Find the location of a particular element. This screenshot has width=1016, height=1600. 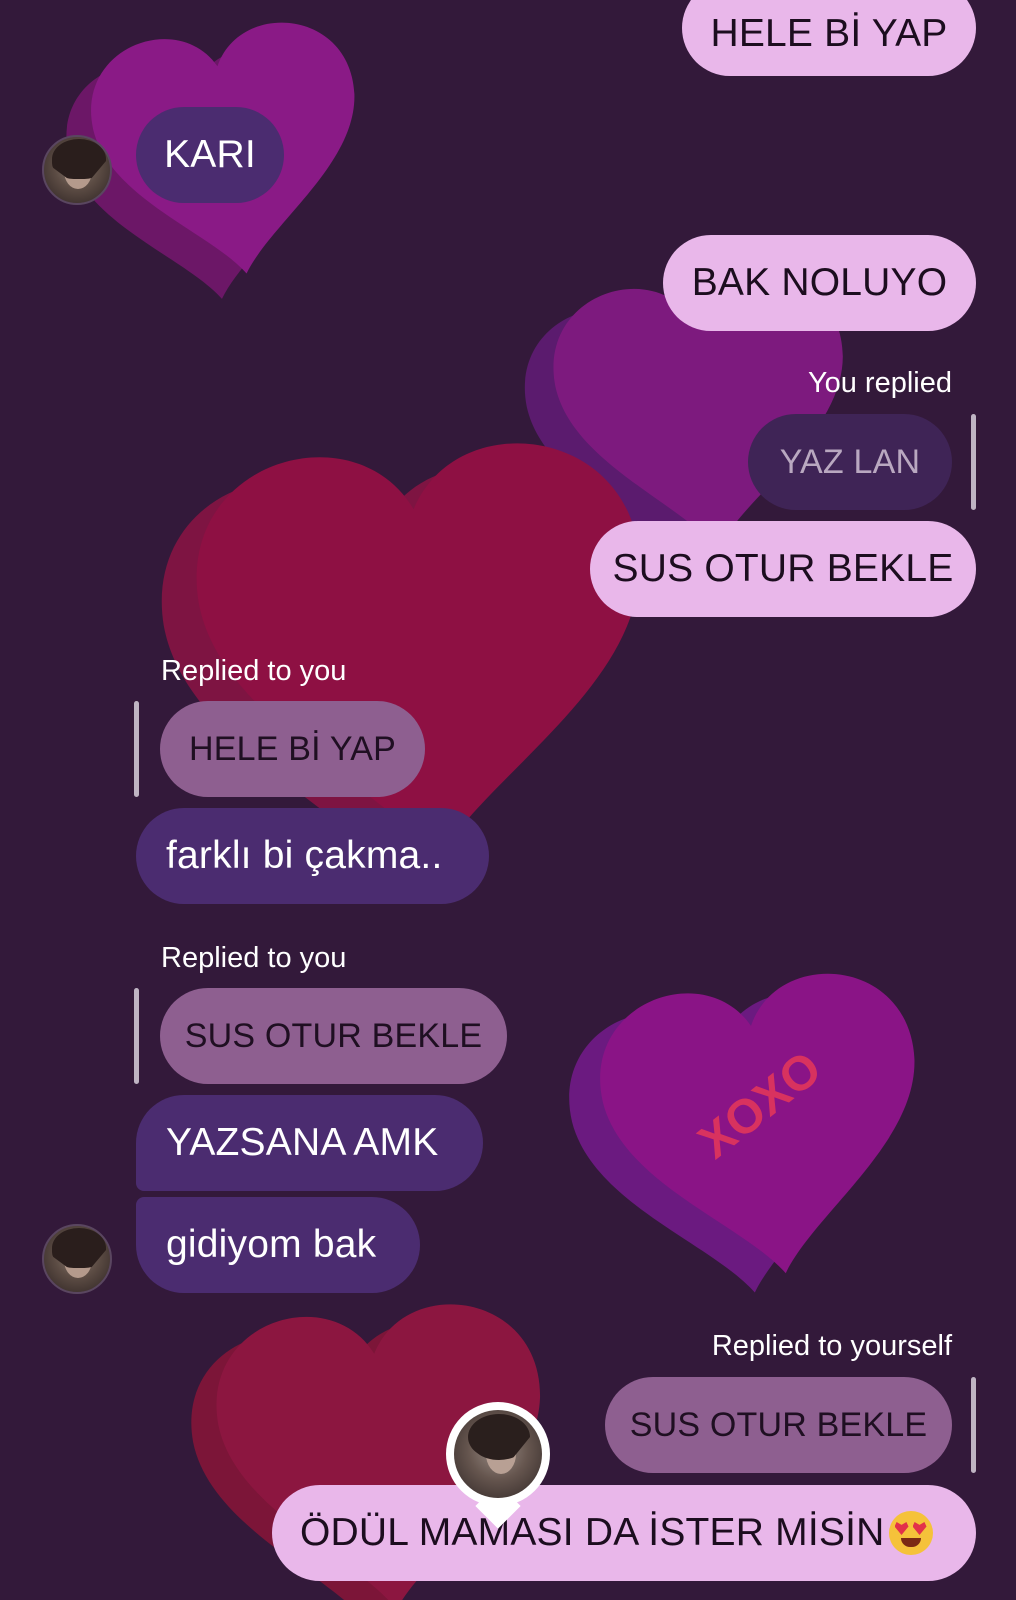

outgoing-message: HELE Bİ YAP is located at coordinates (829, 38).